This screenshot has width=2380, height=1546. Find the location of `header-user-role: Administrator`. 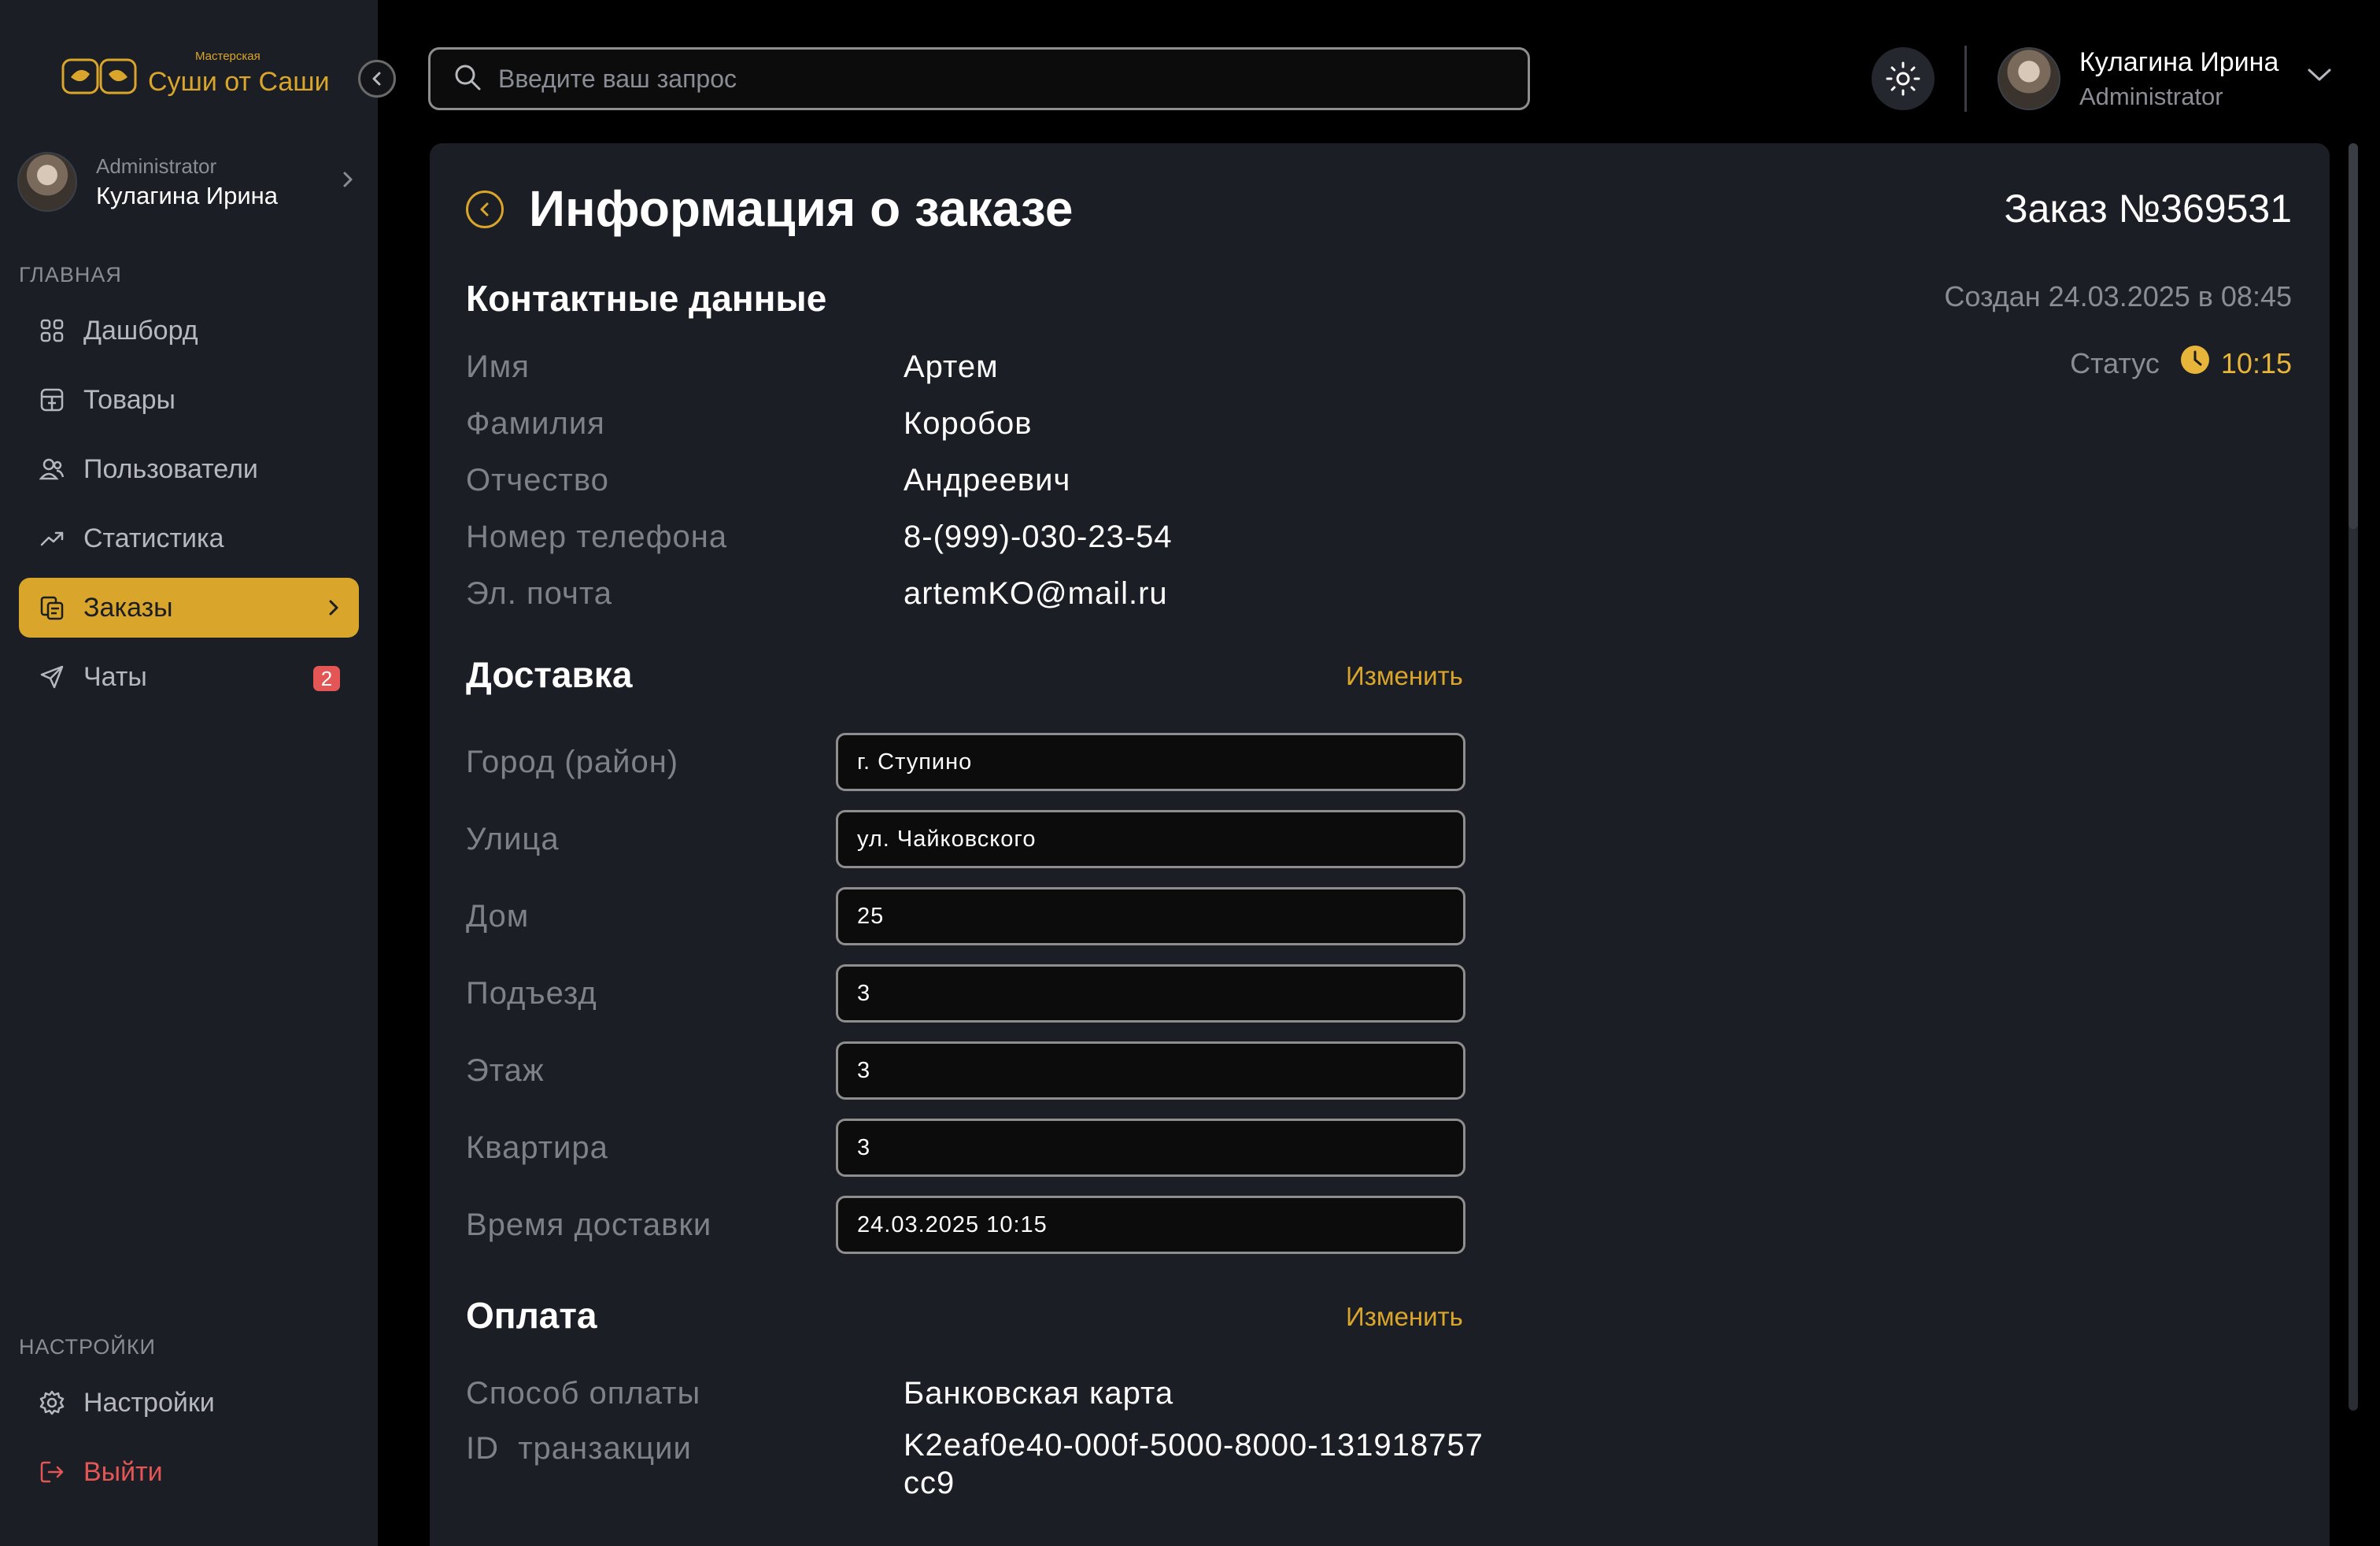

header-user-role: Administrator is located at coordinates (2151, 96).